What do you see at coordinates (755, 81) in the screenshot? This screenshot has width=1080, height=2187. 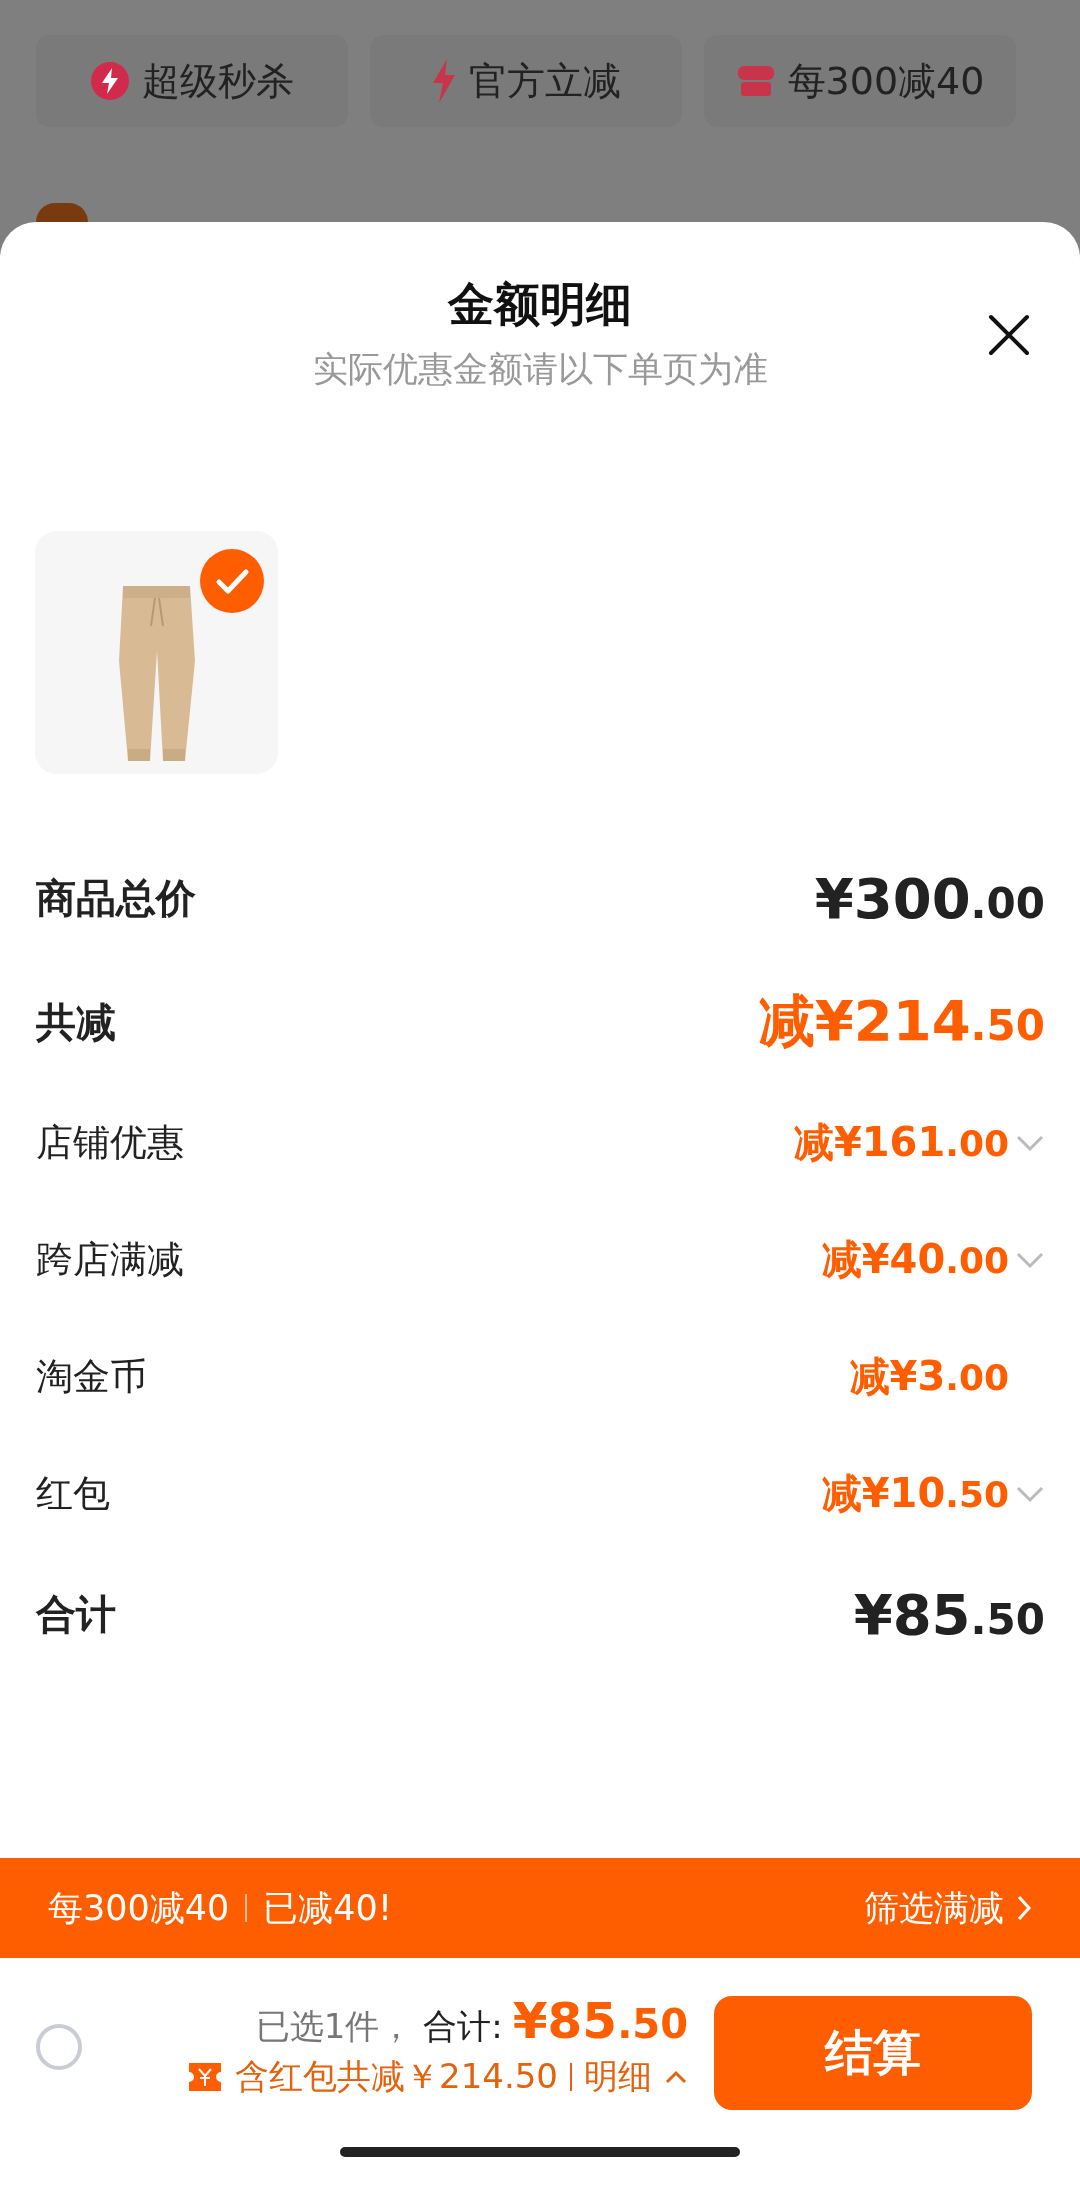 I see `shop-icon` at bounding box center [755, 81].